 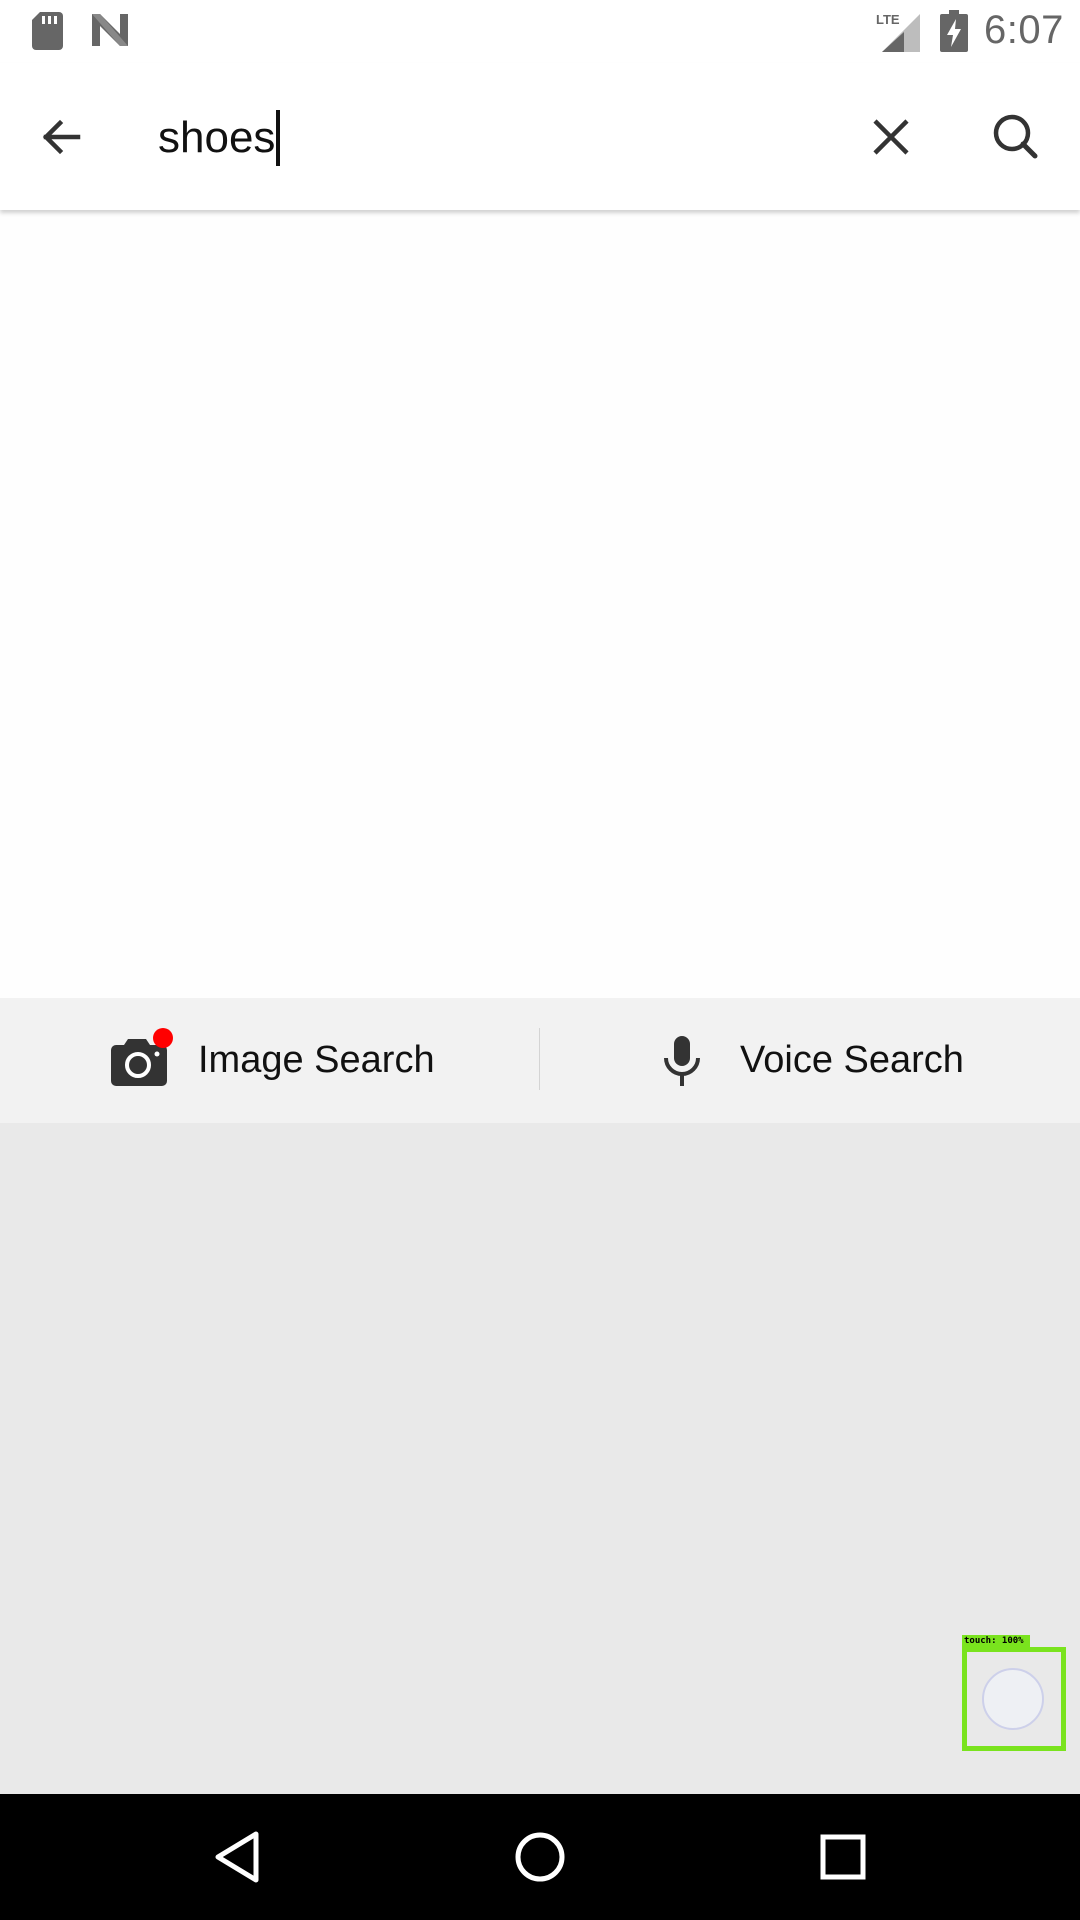 I want to click on navigation-bar, so click(x=540, y=1857).